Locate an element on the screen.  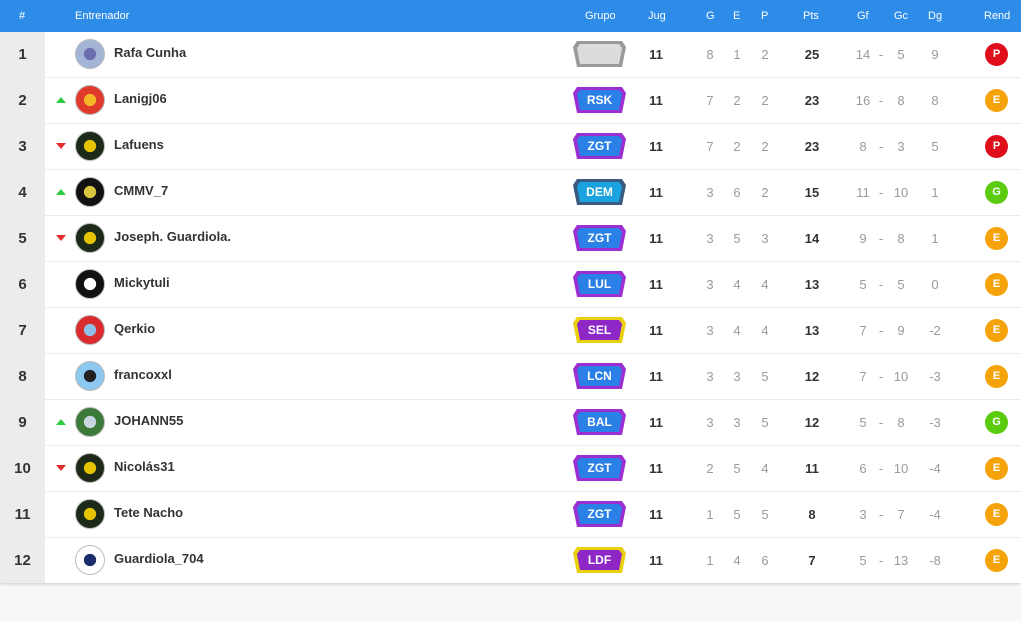
coach-name: Lafuens is located at coordinates (139, 145).